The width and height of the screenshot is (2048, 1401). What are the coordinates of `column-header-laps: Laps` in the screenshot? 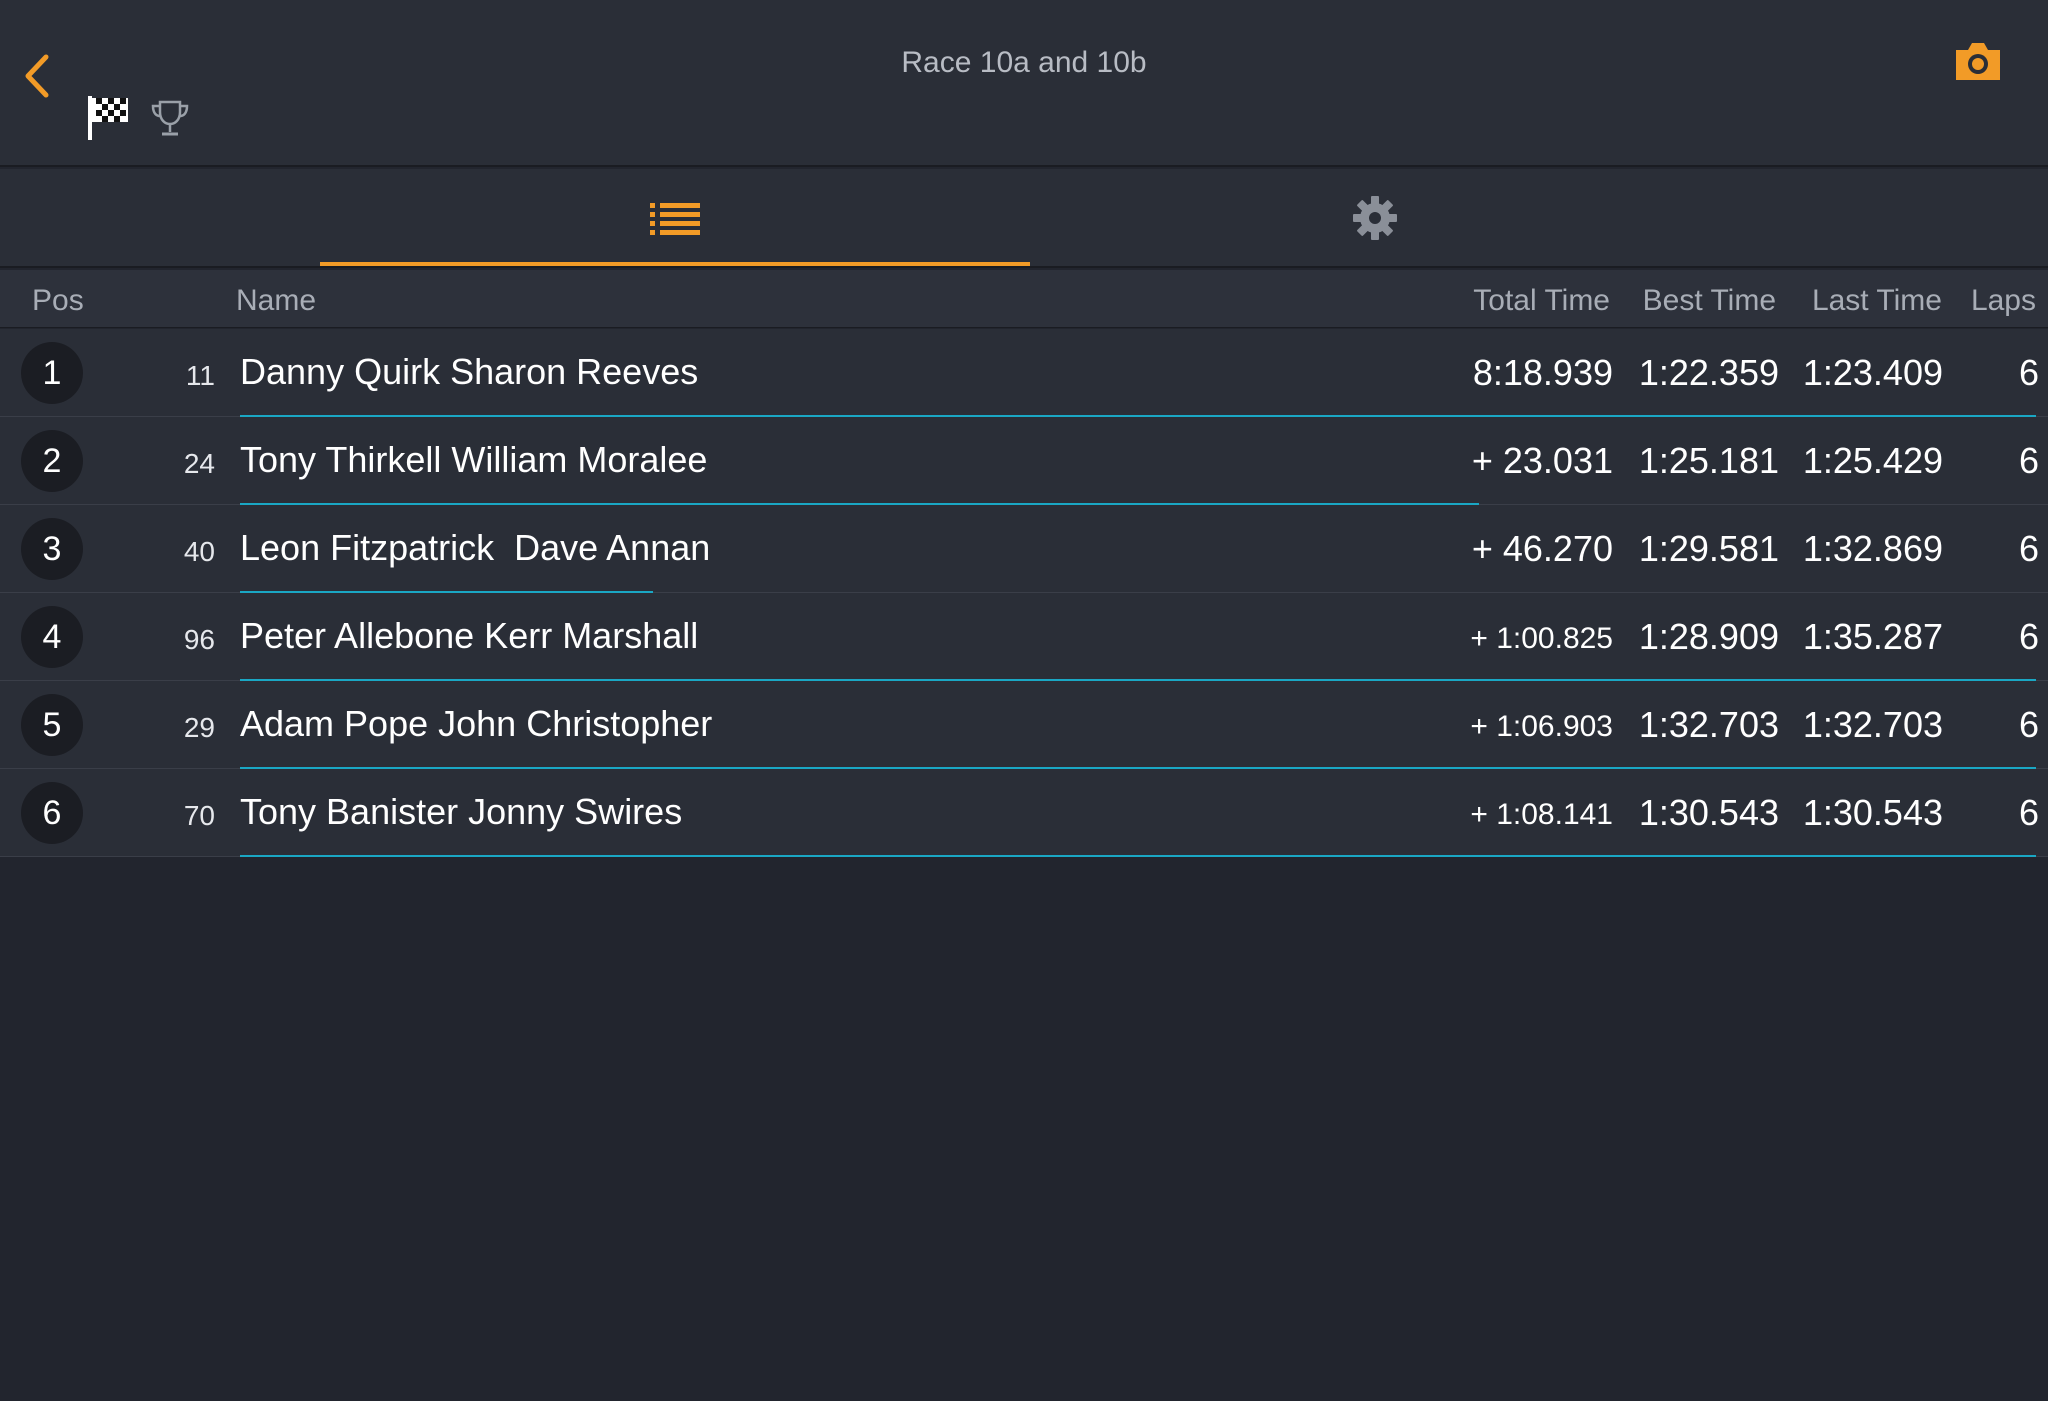 It's located at (2003, 301).